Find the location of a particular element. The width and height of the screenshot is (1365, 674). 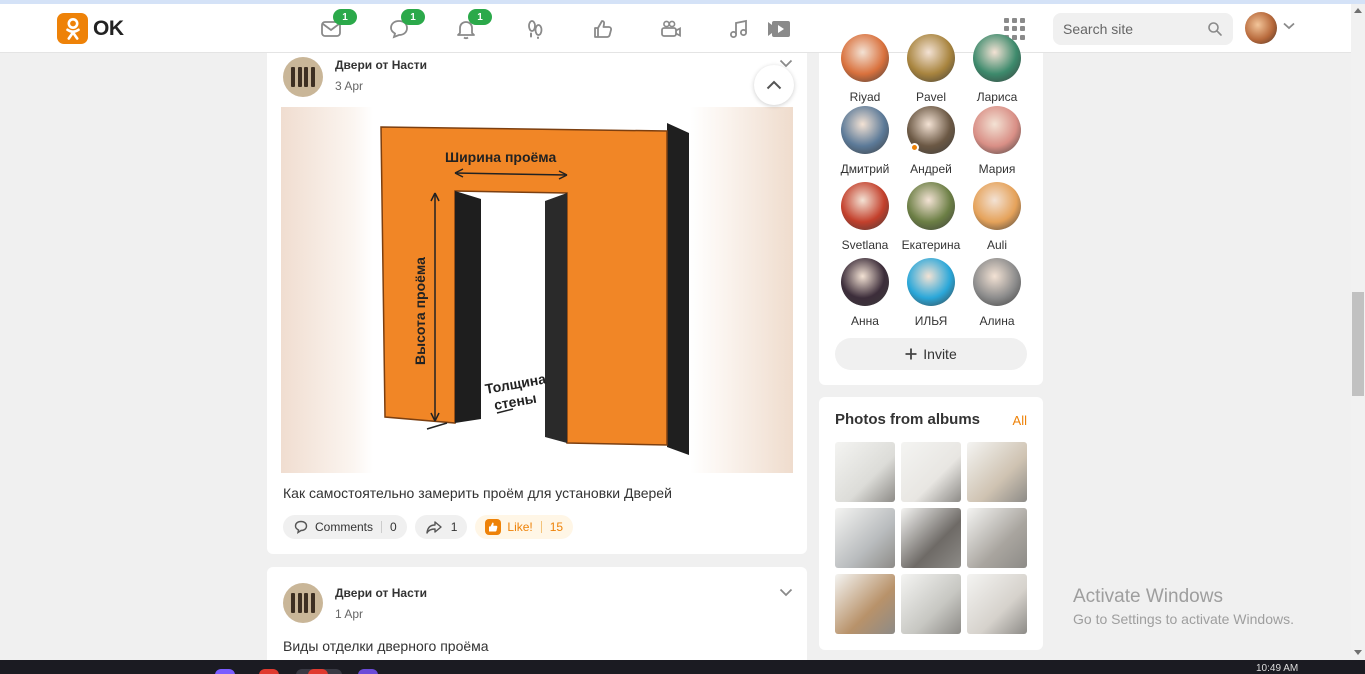

nav-discussions: 1 is located at coordinates (405, 25).